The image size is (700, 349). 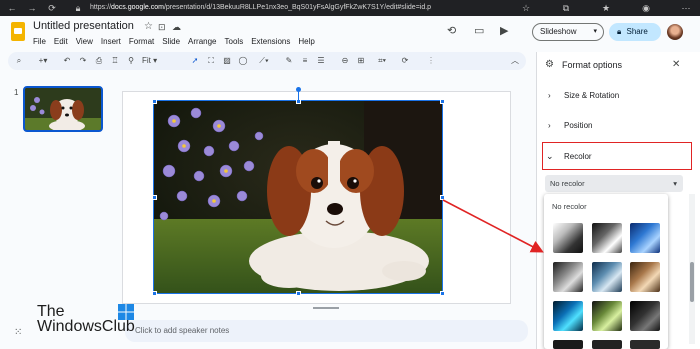 What do you see at coordinates (18, 31) in the screenshot?
I see `slides-logo-icon` at bounding box center [18, 31].